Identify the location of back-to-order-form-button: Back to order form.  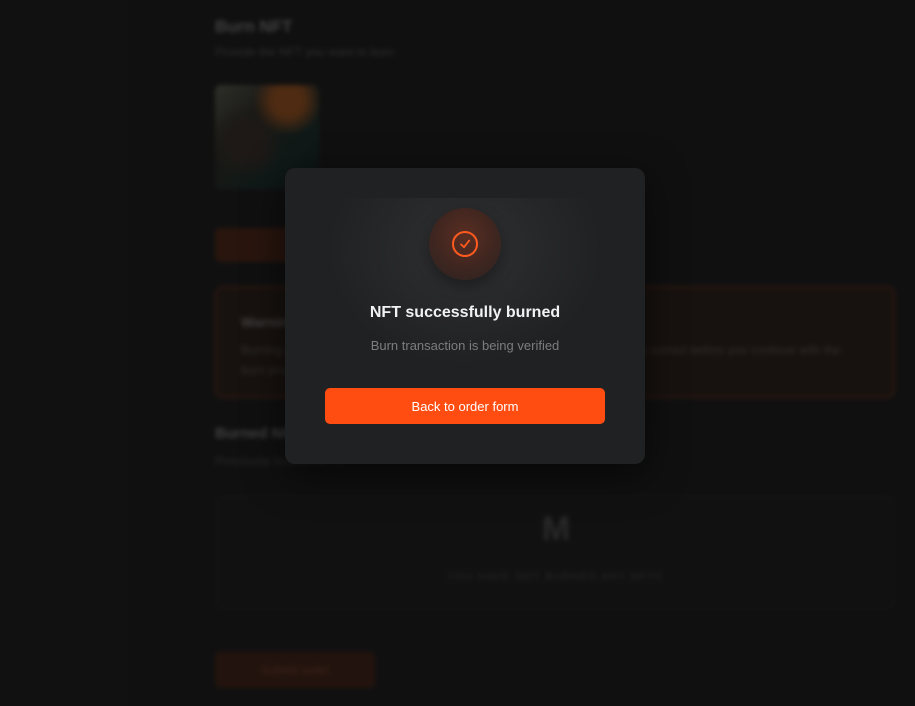
(465, 406).